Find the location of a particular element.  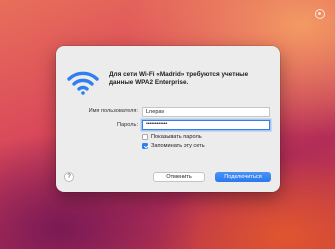

help-button: ? is located at coordinates (69, 177).